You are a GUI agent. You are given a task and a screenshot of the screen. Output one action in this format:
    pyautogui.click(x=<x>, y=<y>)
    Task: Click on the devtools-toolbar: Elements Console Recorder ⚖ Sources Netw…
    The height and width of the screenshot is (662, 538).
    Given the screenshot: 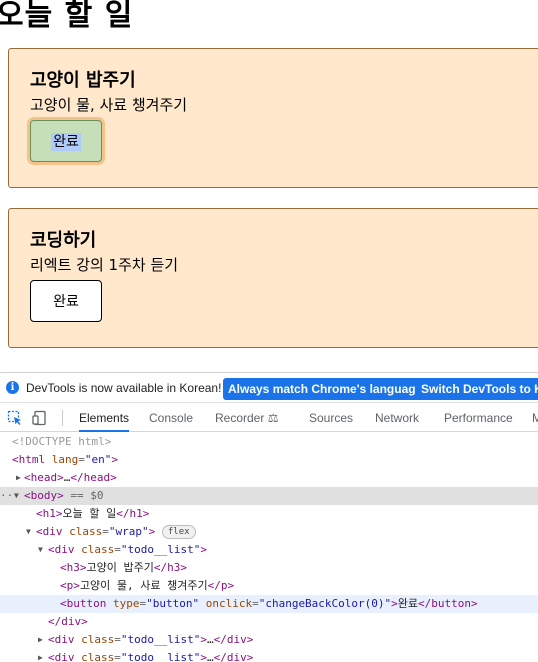 What is the action you would take?
    pyautogui.click(x=269, y=418)
    